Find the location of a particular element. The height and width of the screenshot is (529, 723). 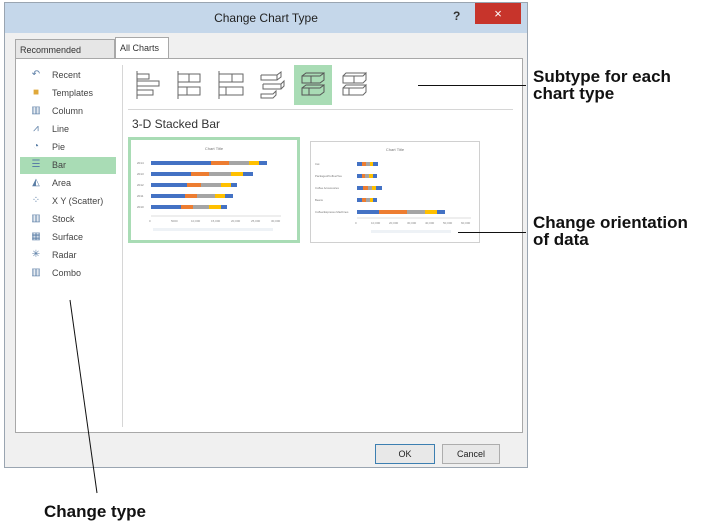

callout-line-change-type is located at coordinates (83, 396).